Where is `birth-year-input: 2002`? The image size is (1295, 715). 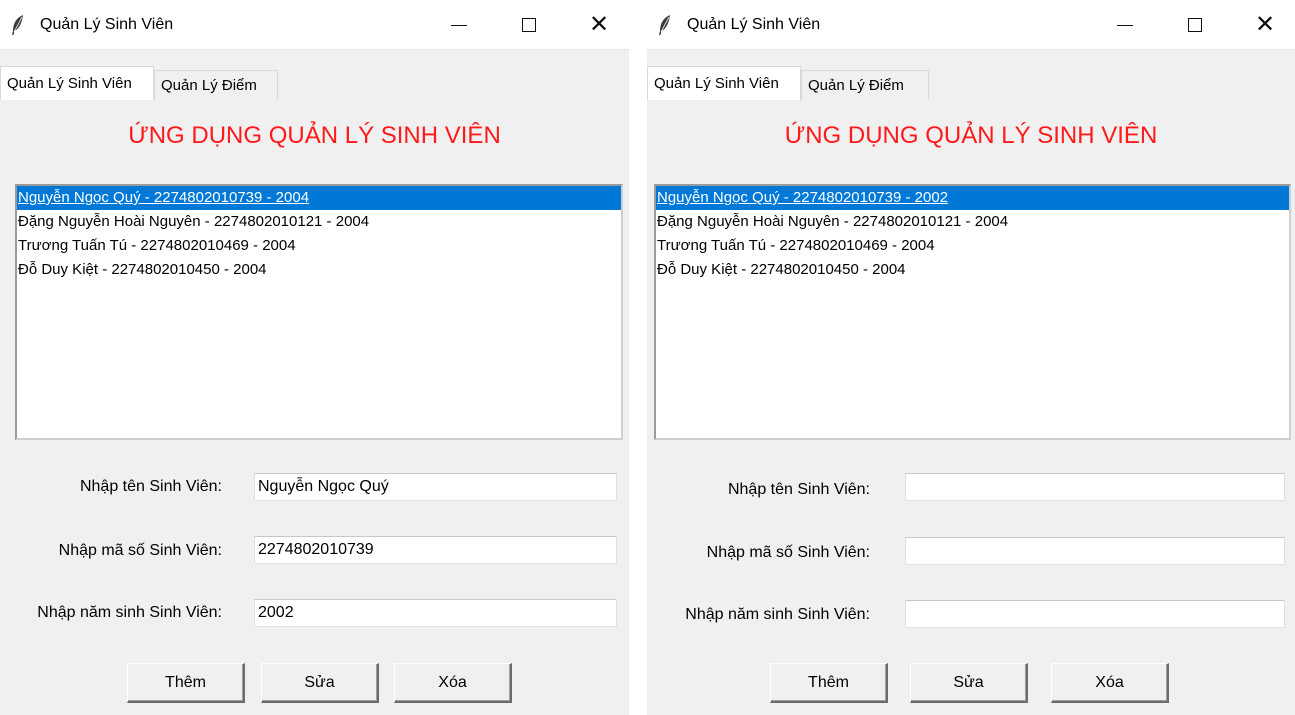
birth-year-input: 2002 is located at coordinates (435, 613).